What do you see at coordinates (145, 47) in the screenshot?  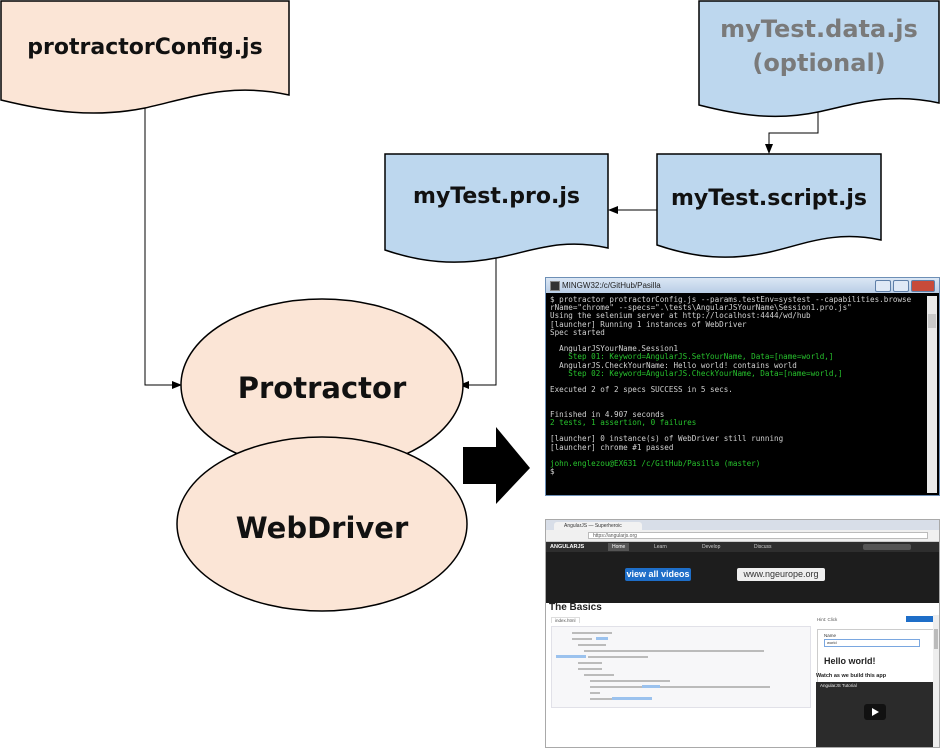 I see `protractor-config-label: protractorConfig.js` at bounding box center [145, 47].